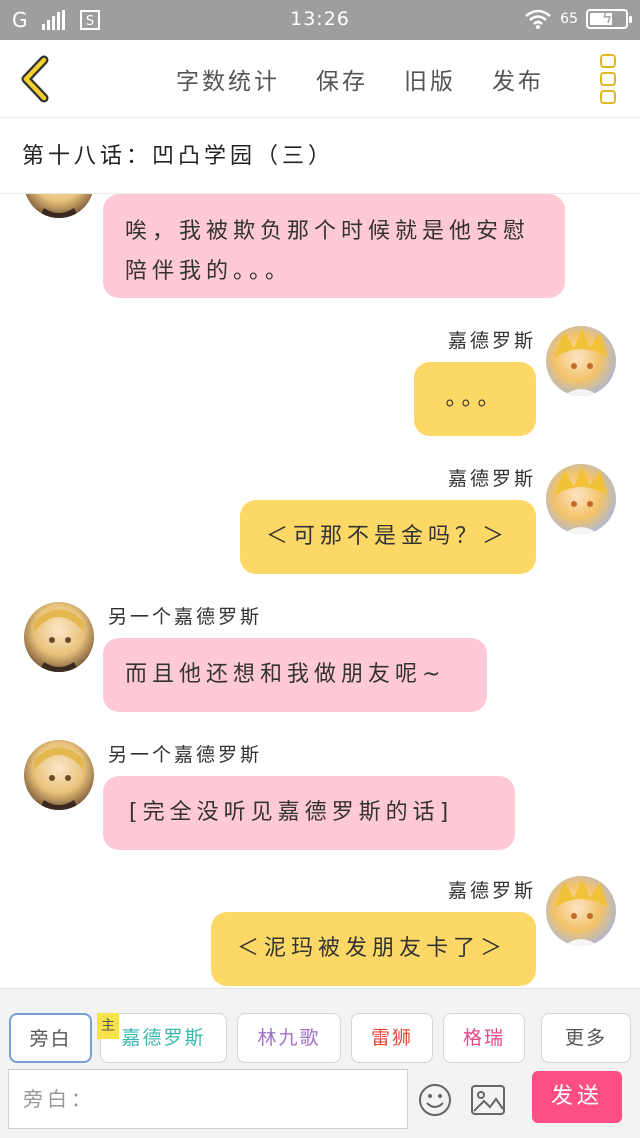 The height and width of the screenshot is (1138, 640). What do you see at coordinates (228, 79) in the screenshot?
I see `word-count-button: 字数统计` at bounding box center [228, 79].